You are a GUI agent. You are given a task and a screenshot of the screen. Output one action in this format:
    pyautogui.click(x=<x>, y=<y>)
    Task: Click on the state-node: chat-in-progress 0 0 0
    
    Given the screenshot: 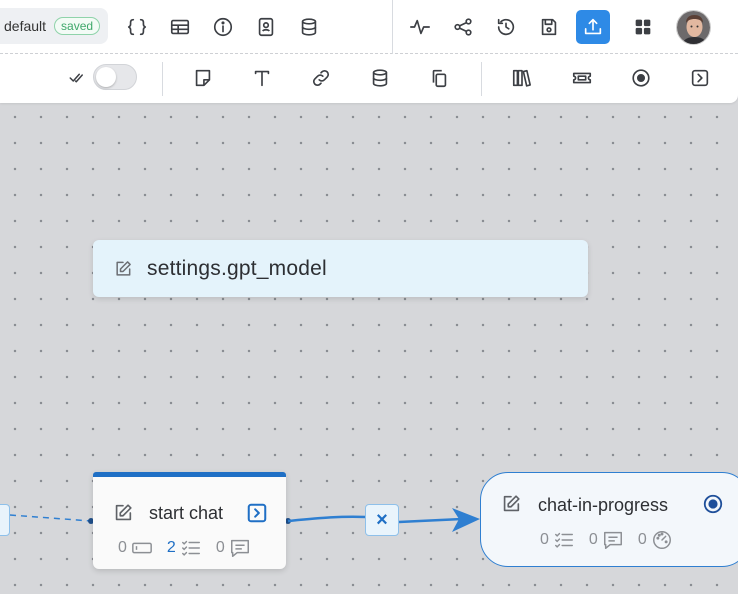 What is the action you would take?
    pyautogui.click(x=609, y=519)
    